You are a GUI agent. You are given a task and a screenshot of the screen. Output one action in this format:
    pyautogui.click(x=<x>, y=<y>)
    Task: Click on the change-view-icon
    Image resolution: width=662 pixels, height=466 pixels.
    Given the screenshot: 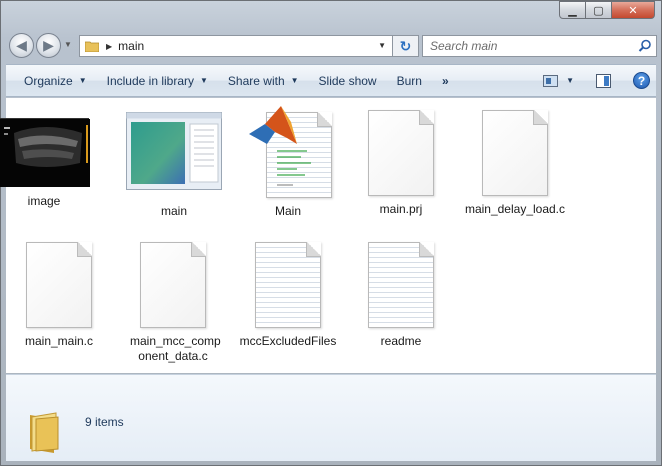 What is the action you would take?
    pyautogui.click(x=551, y=80)
    